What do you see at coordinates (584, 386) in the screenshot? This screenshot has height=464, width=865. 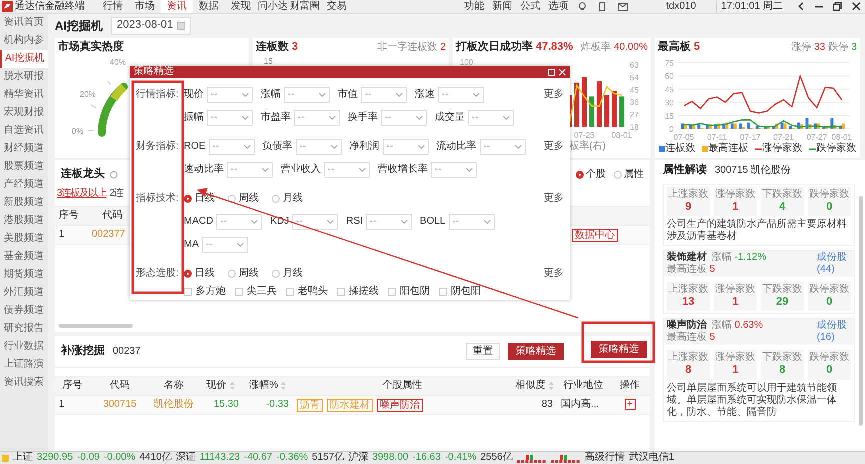 I see `column-header: 行业地位` at bounding box center [584, 386].